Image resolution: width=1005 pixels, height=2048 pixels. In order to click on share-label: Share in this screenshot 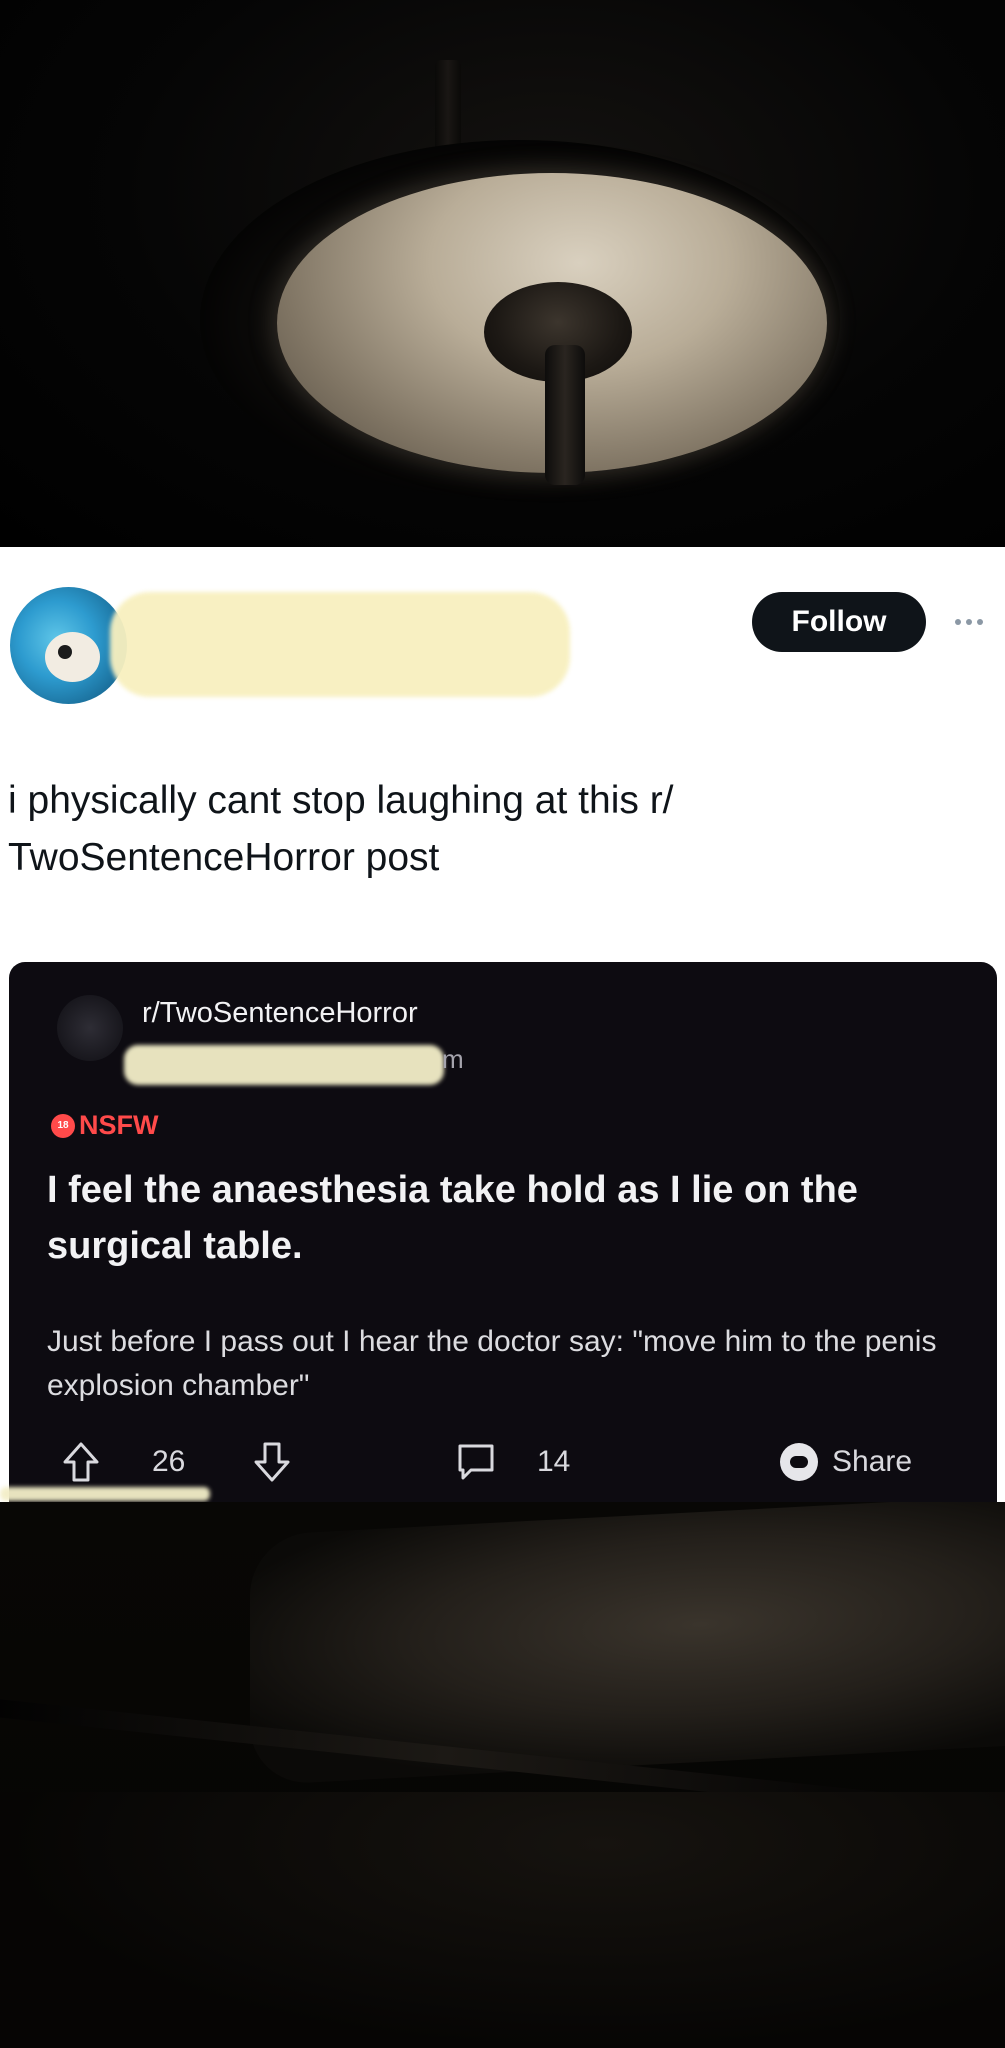, I will do `click(872, 1461)`.